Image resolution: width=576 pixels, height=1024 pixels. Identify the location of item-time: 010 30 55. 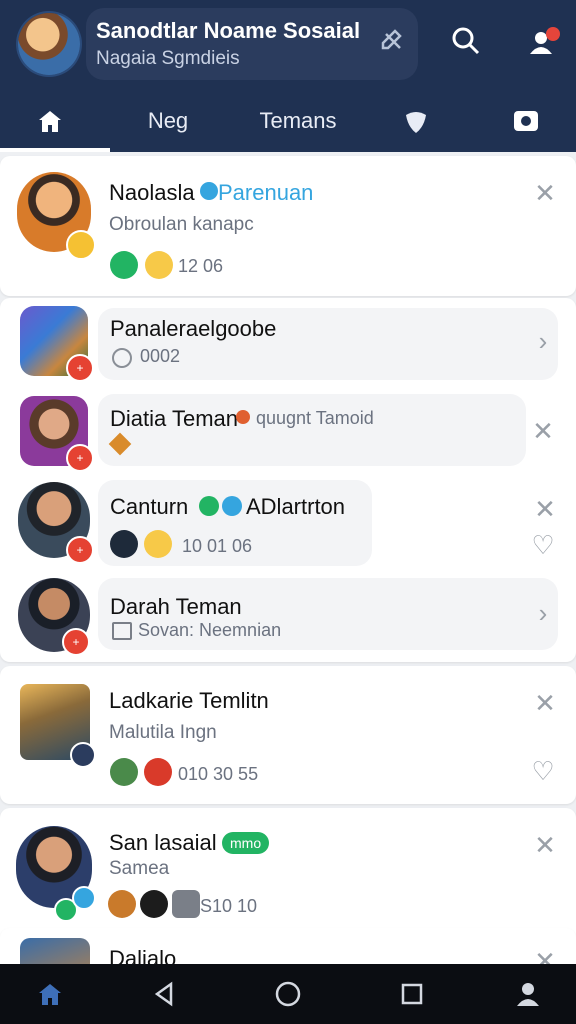
(218, 774).